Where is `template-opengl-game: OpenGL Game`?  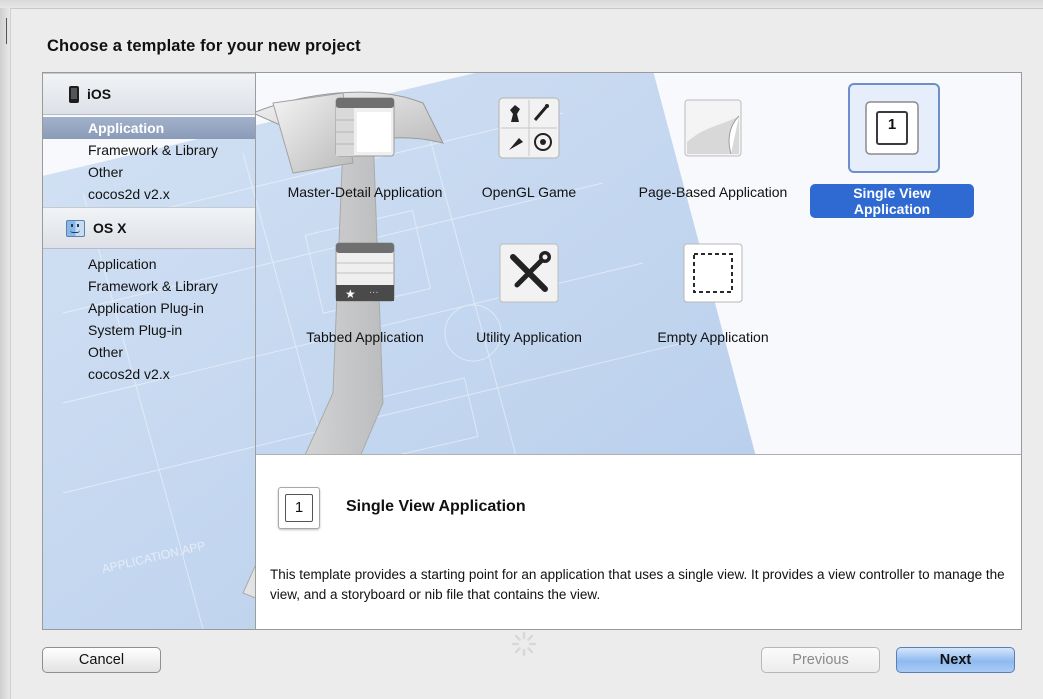
template-opengl-game: OpenGL Game is located at coordinates (529, 166).